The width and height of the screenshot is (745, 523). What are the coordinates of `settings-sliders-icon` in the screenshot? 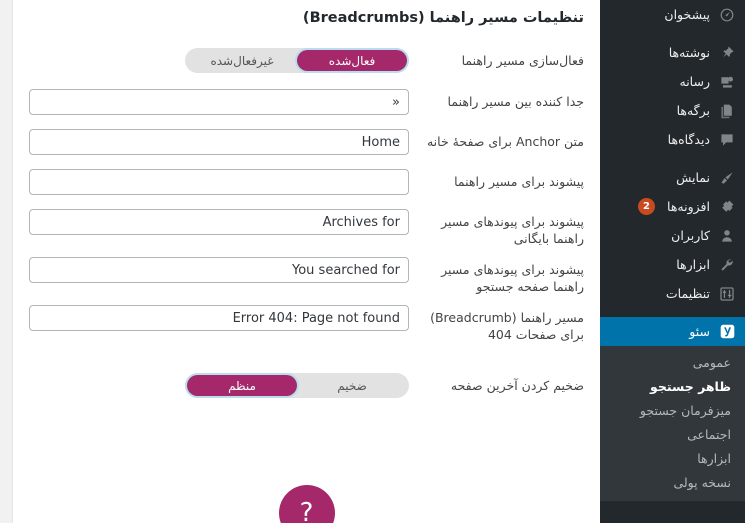 It's located at (727, 294).